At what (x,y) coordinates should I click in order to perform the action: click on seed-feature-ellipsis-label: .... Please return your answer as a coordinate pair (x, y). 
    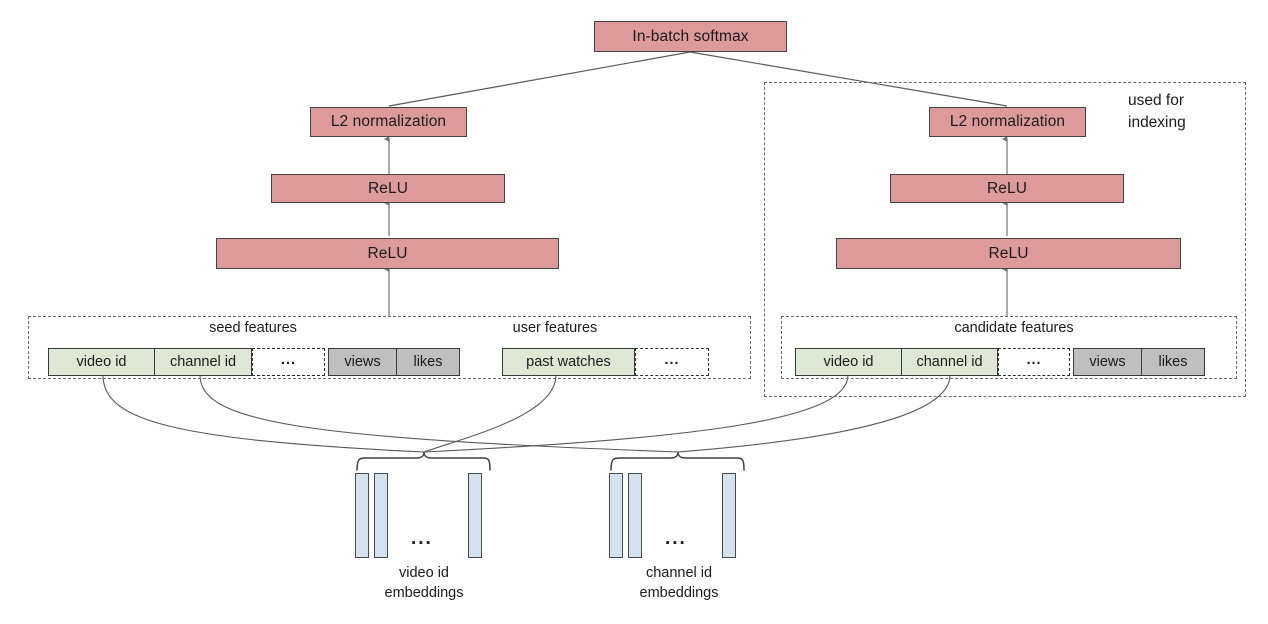
    Looking at the image, I should click on (288, 359).